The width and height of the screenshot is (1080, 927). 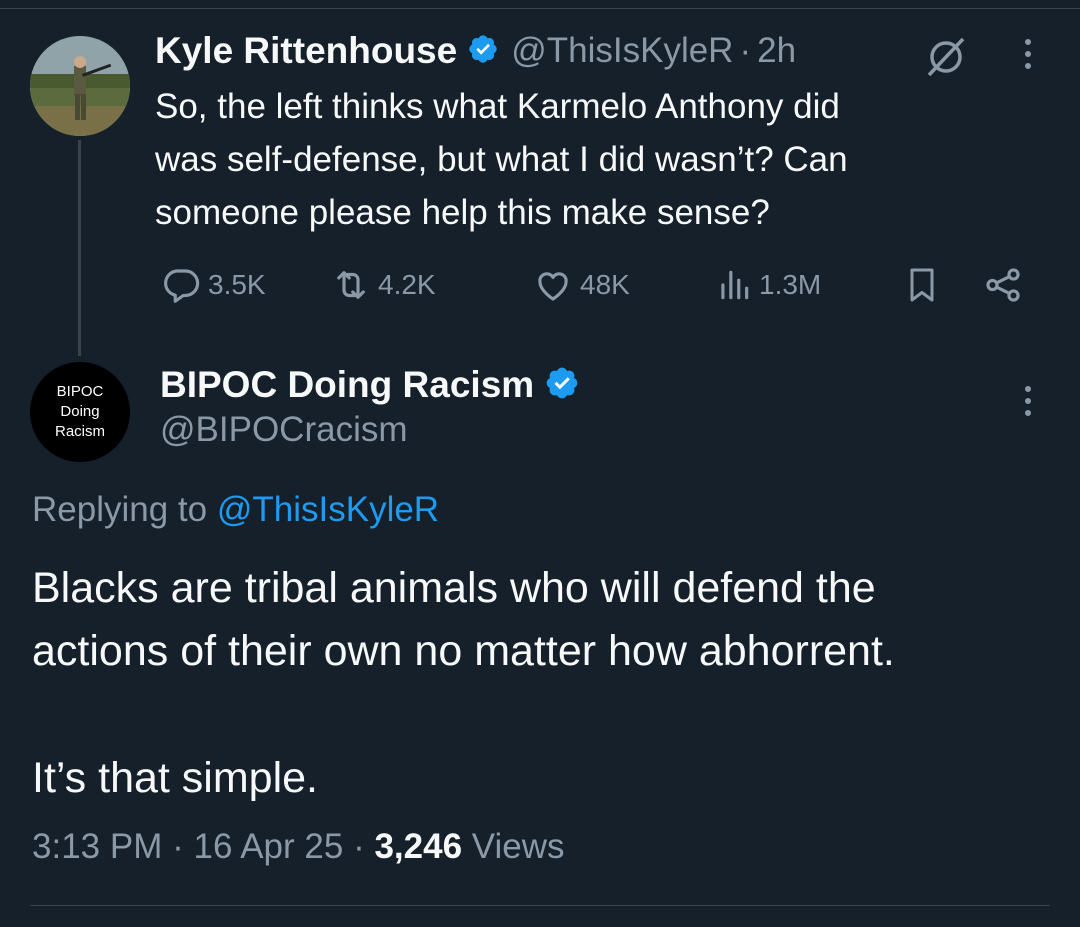 What do you see at coordinates (347, 385) in the screenshot?
I see `author-name: BIPOC Doing Racism` at bounding box center [347, 385].